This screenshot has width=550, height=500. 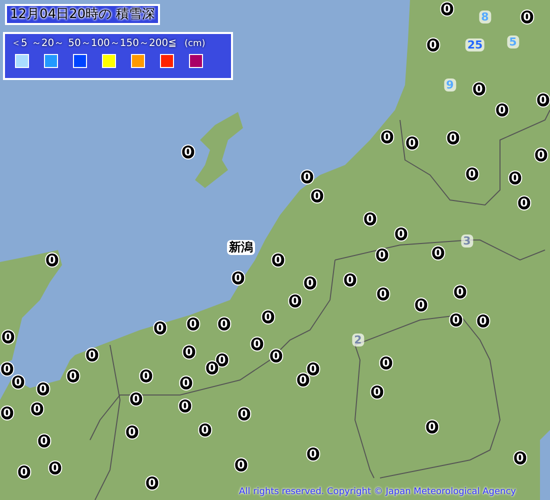 What do you see at coordinates (377, 492) in the screenshot?
I see `copyright-text: All rights reserved. Copyright © Japan Meteorological Agency` at bounding box center [377, 492].